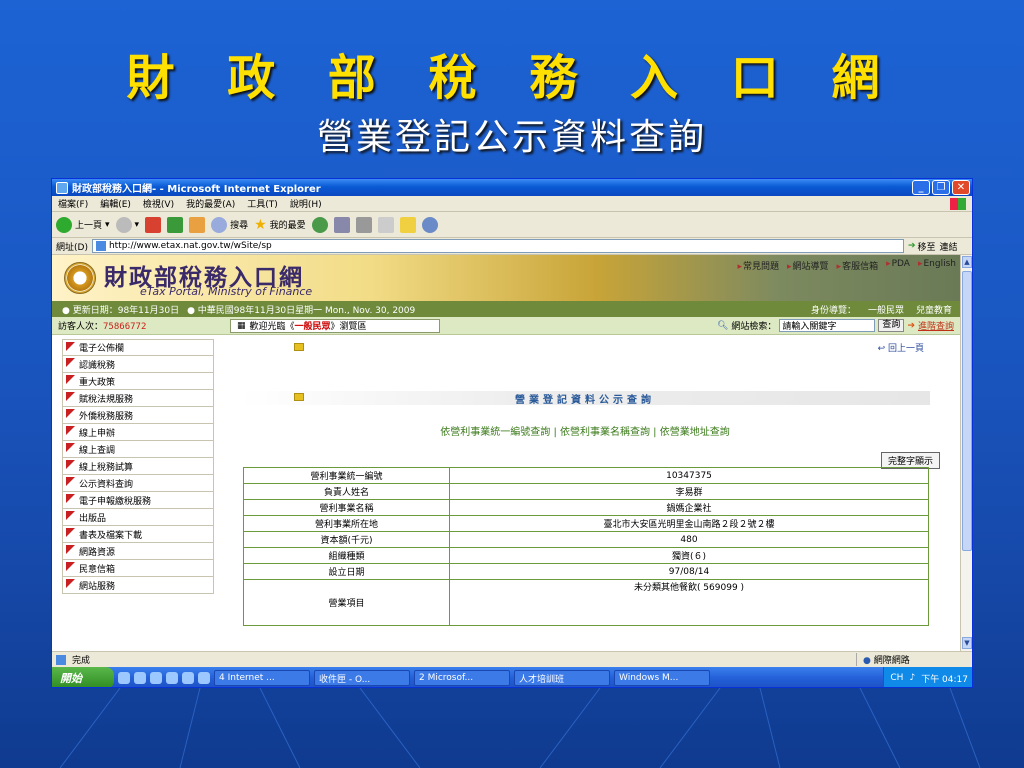 The width and height of the screenshot is (1024, 768). I want to click on volume-icon: ♪, so click(912, 678).